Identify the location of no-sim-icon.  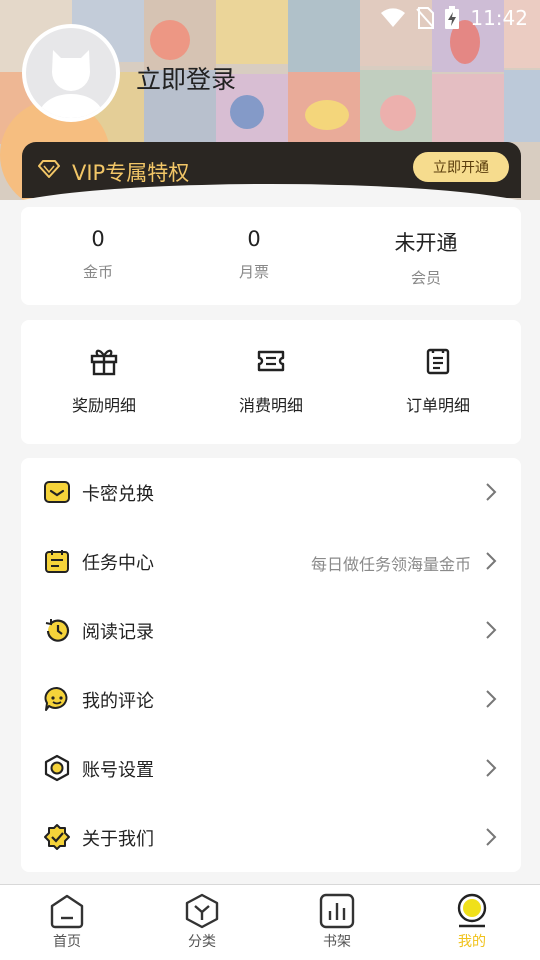
(425, 18).